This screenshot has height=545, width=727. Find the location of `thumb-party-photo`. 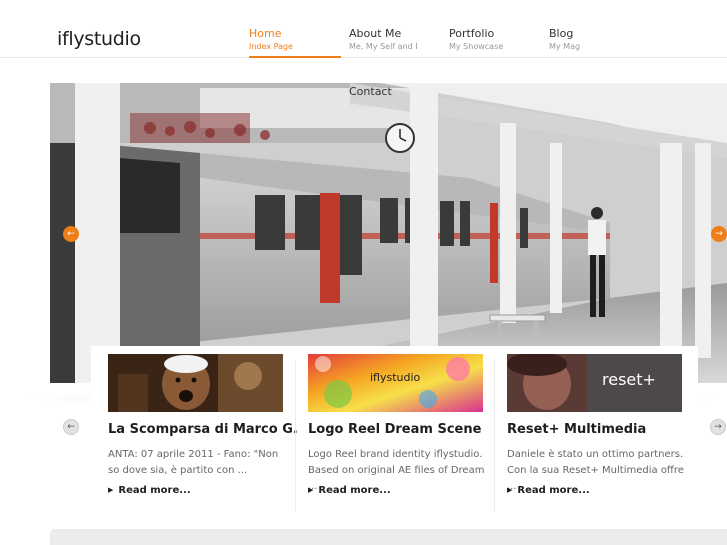

thumb-party-photo is located at coordinates (195, 383).